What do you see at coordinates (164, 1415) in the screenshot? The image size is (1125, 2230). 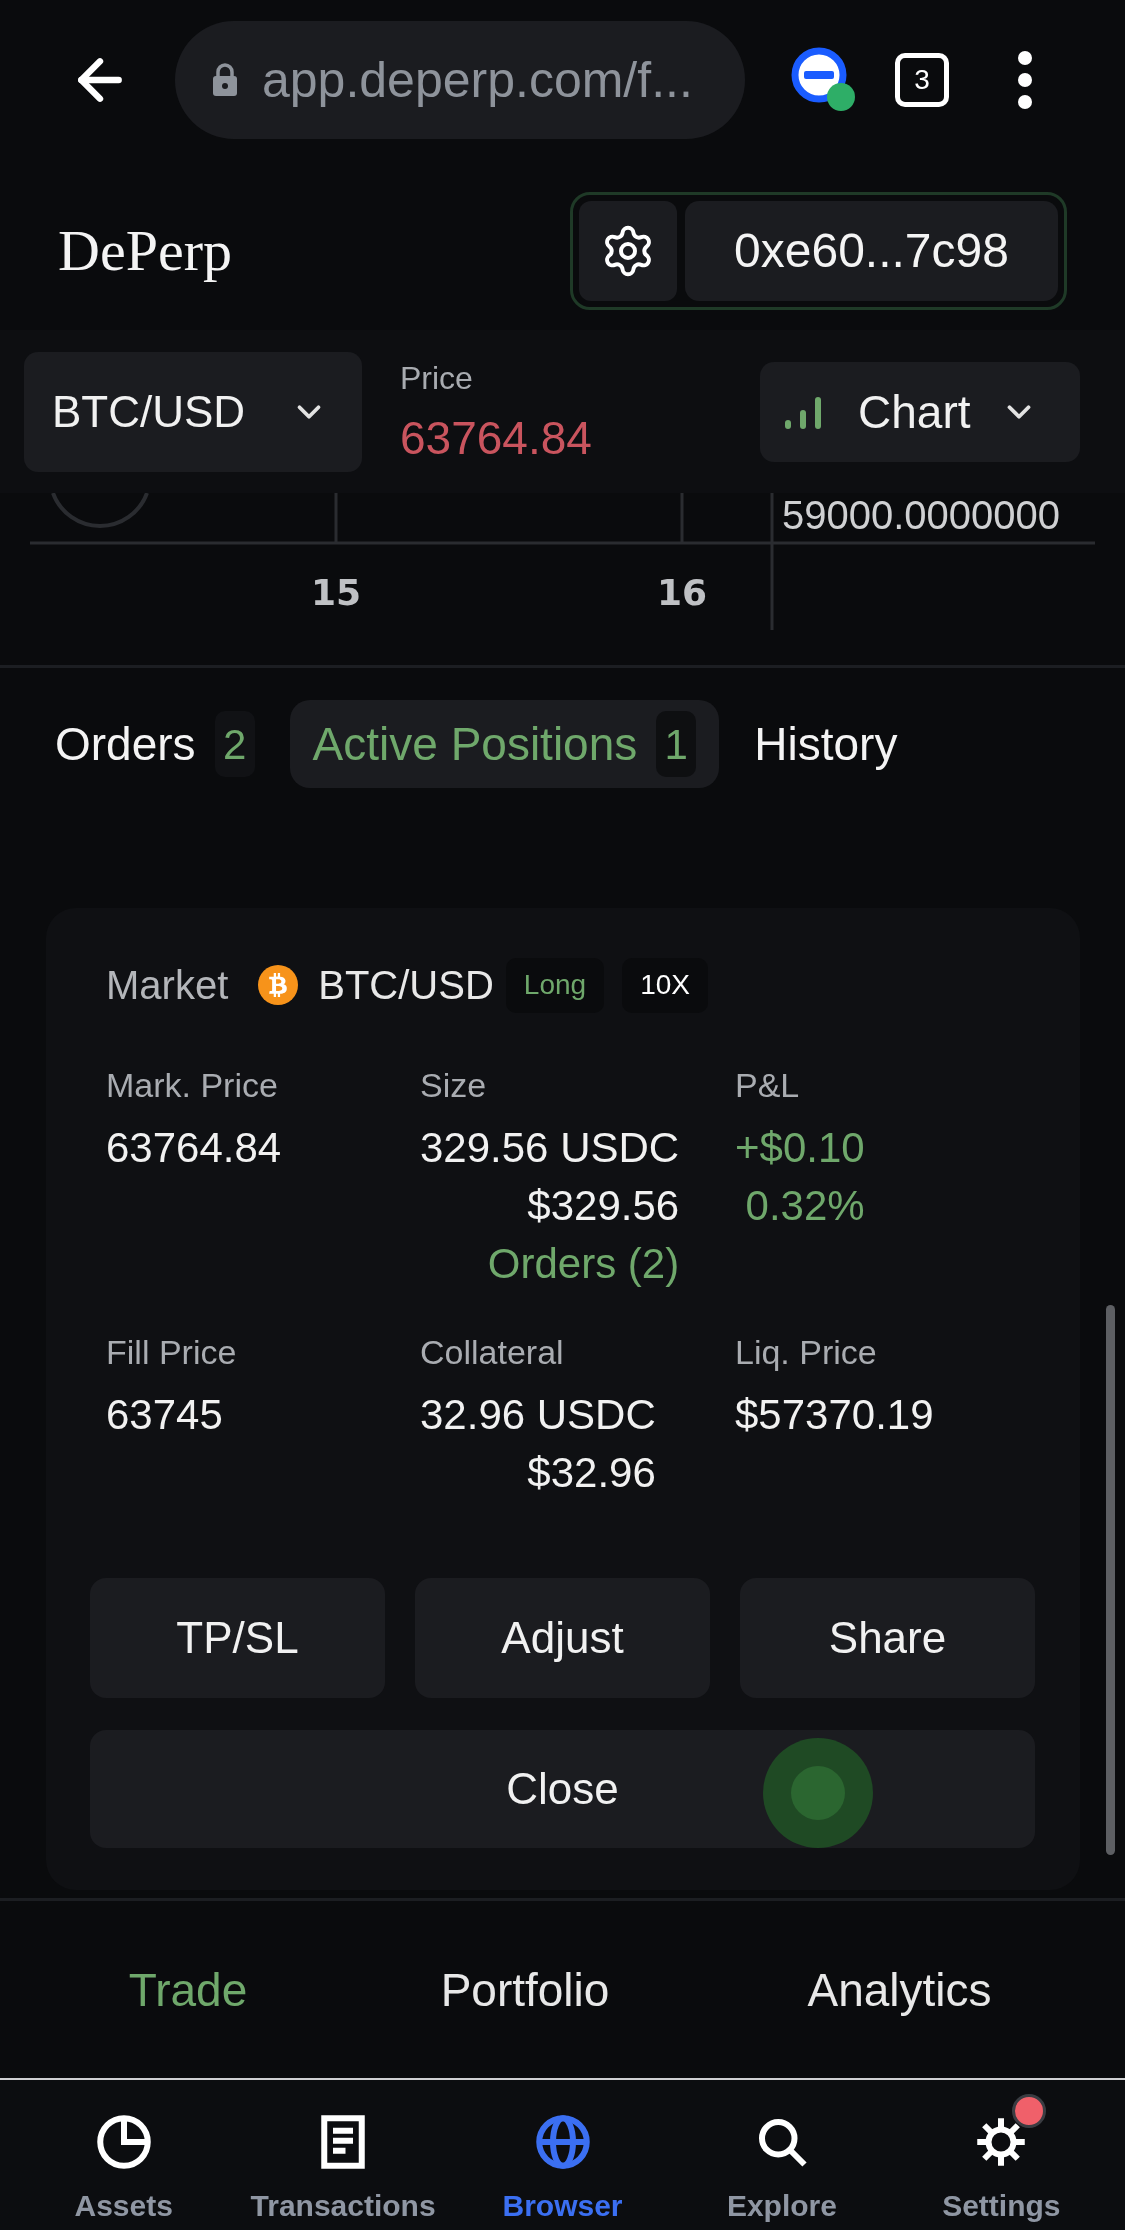 I see `field-value: 63745` at bounding box center [164, 1415].